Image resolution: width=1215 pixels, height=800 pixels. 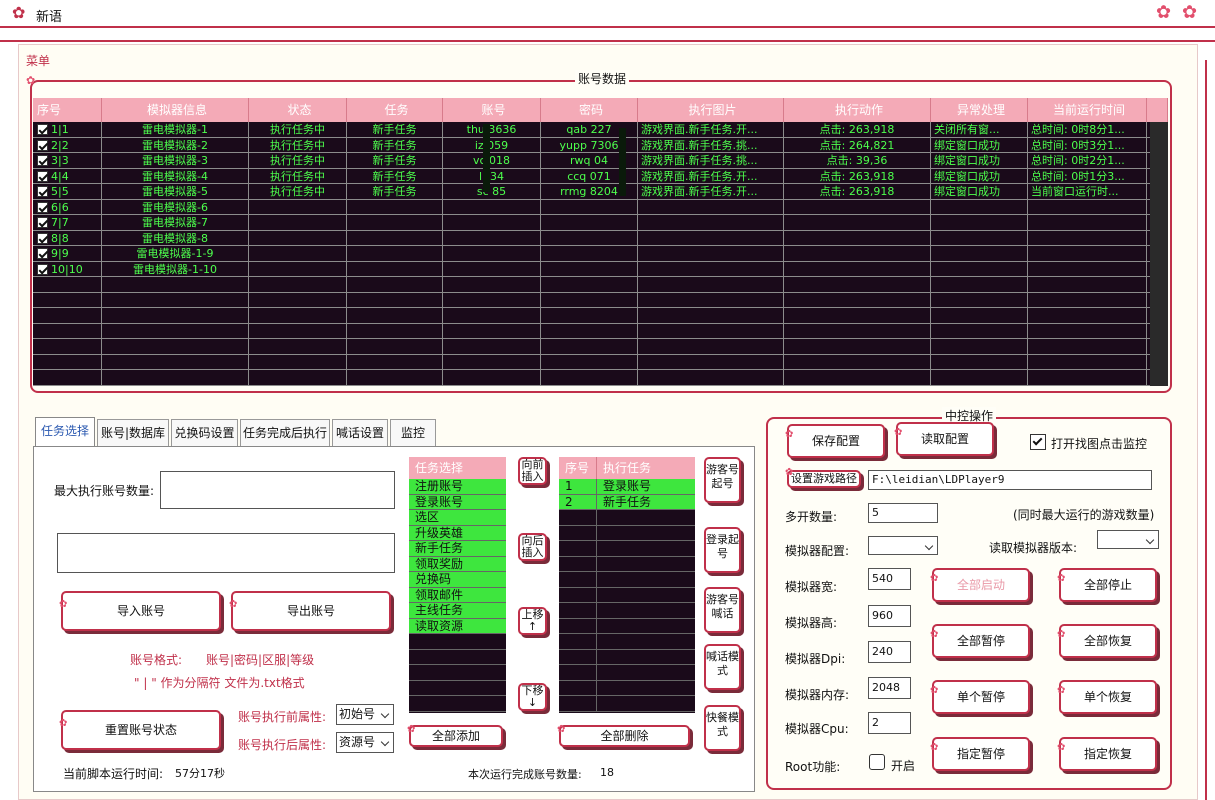 I want to click on grid-header-cell: 模拟器信息, so click(x=175, y=110).